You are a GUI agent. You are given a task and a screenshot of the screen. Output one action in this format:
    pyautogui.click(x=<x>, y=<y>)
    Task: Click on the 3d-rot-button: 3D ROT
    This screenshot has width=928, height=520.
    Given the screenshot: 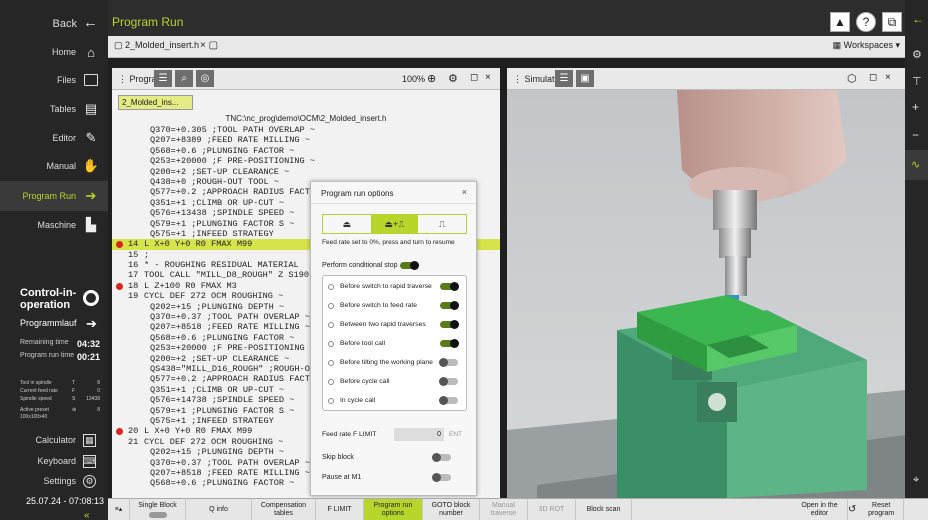 What is the action you would take?
    pyautogui.click(x=552, y=509)
    